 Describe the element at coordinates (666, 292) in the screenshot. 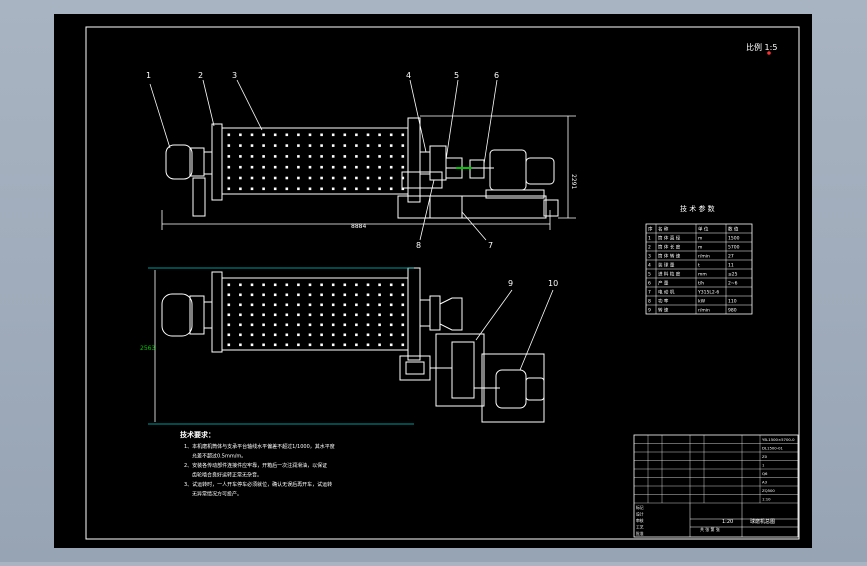

I see `param-cell: 电 动 机` at that location.